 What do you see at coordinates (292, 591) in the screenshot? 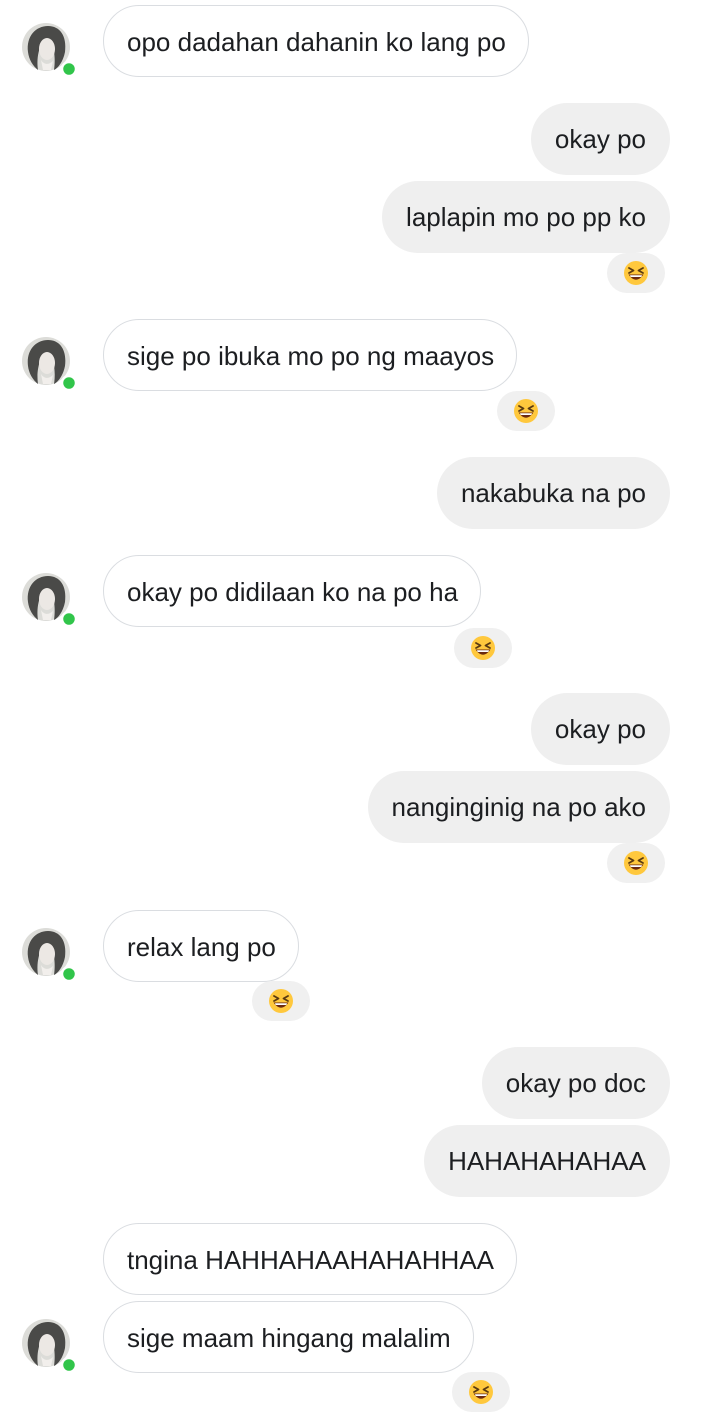
I see `message-bubble-incoming: okay po didilaan ko na po ha` at bounding box center [292, 591].